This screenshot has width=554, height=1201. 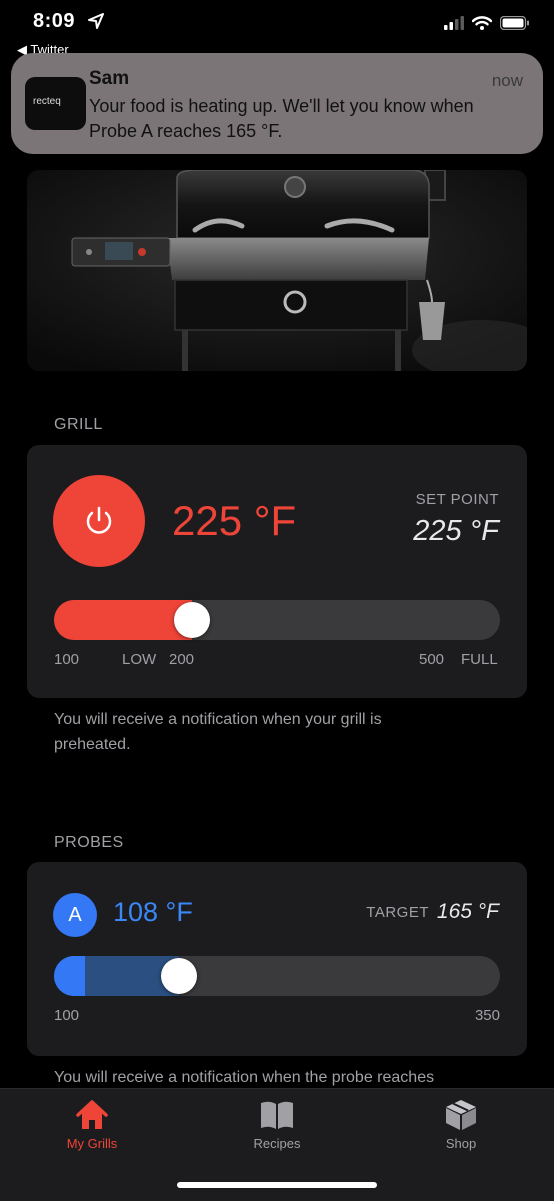 What do you see at coordinates (89, 842) in the screenshot?
I see `probes-section-label: PROBES` at bounding box center [89, 842].